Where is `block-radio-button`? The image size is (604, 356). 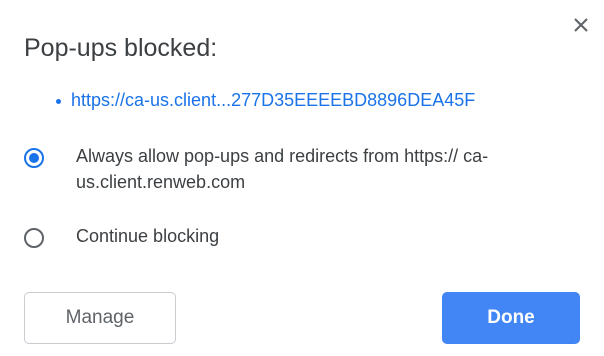
block-radio-button is located at coordinates (34, 238).